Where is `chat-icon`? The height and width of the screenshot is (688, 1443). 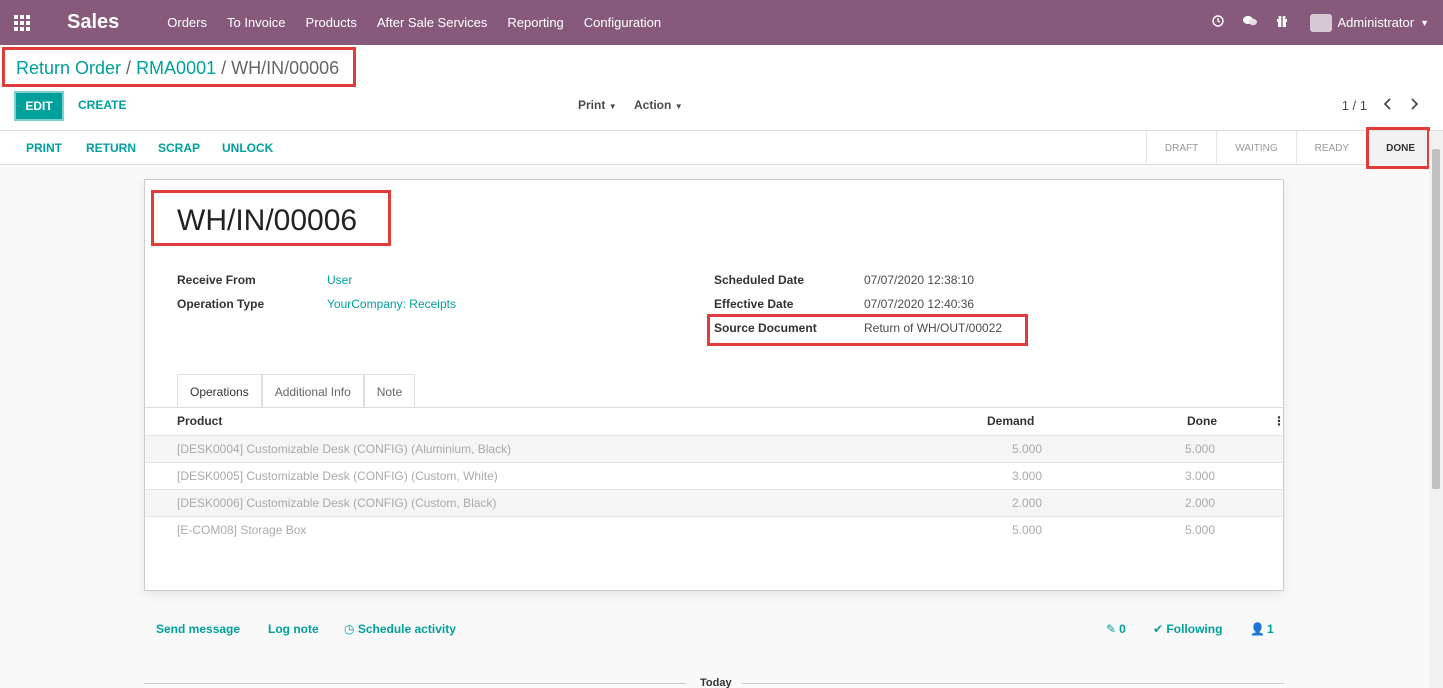 chat-icon is located at coordinates (1250, 22).